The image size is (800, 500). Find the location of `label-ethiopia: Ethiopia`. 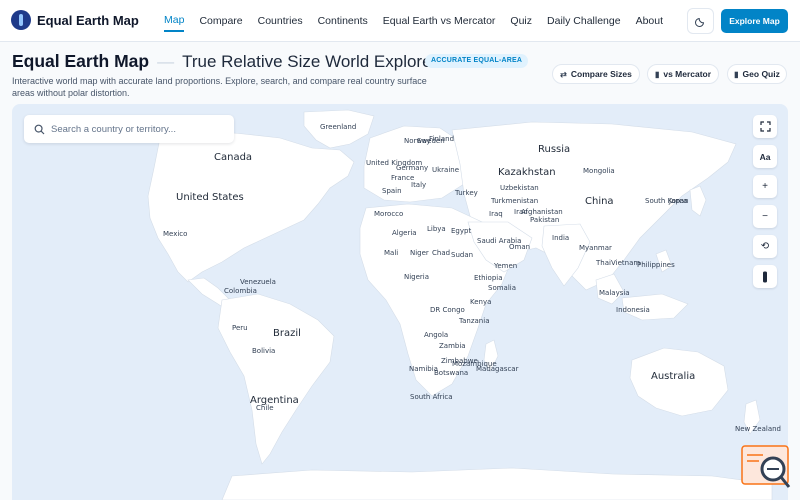

label-ethiopia: Ethiopia is located at coordinates (488, 278).